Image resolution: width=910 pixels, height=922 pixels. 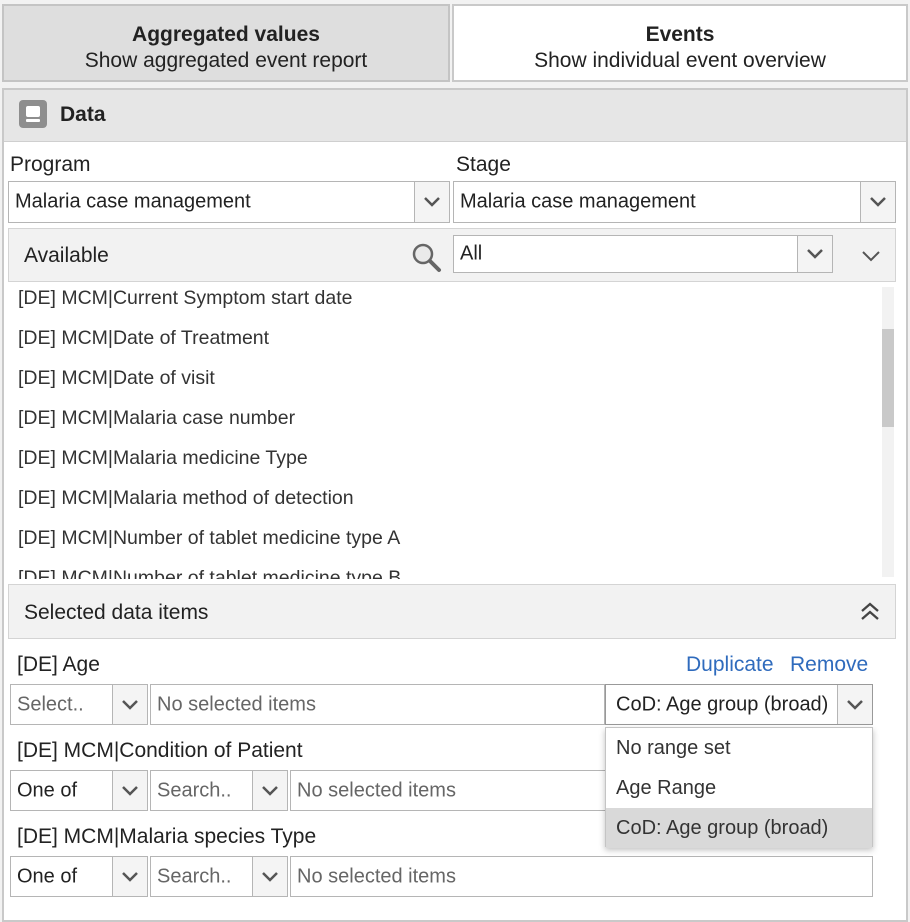 What do you see at coordinates (50, 704) in the screenshot?
I see `operator-placeholder: Select..` at bounding box center [50, 704].